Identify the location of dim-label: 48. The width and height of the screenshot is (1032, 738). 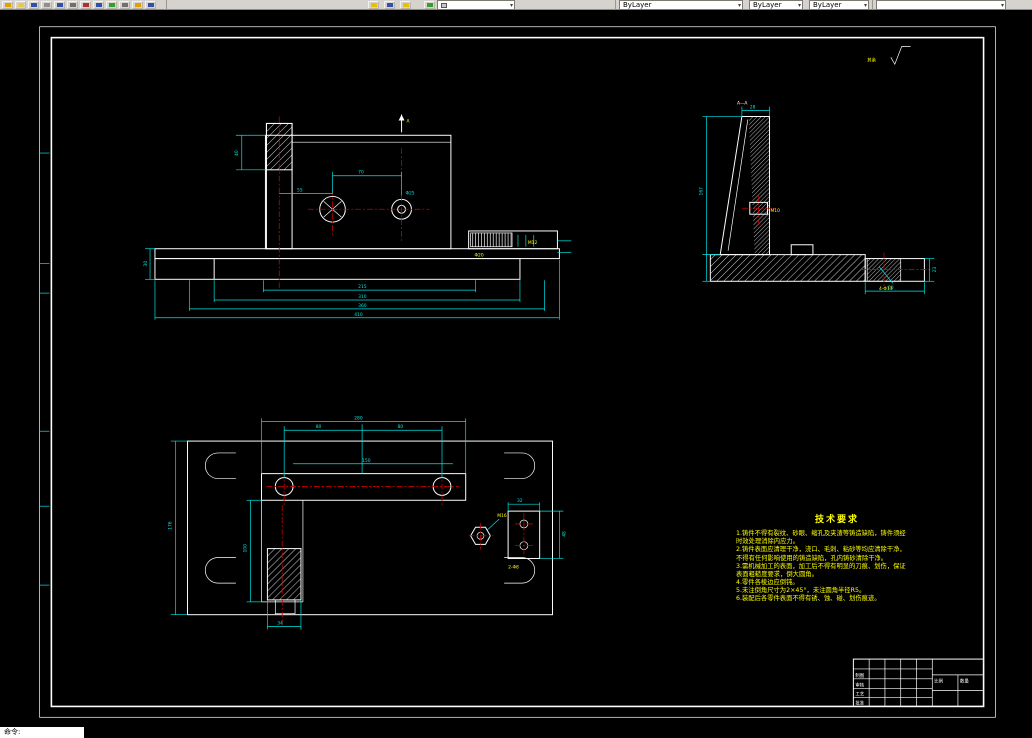
(564, 534).